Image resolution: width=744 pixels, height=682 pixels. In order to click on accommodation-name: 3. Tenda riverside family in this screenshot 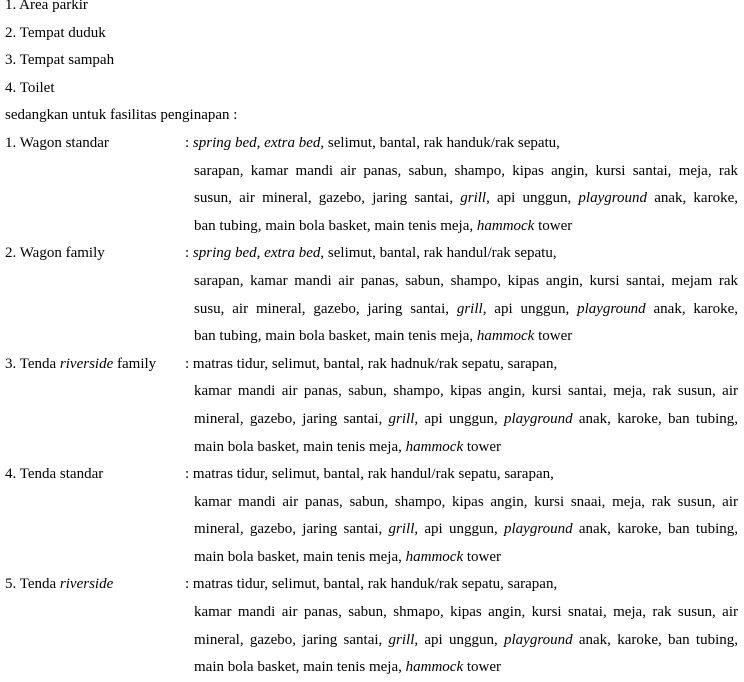, I will do `click(81, 363)`.